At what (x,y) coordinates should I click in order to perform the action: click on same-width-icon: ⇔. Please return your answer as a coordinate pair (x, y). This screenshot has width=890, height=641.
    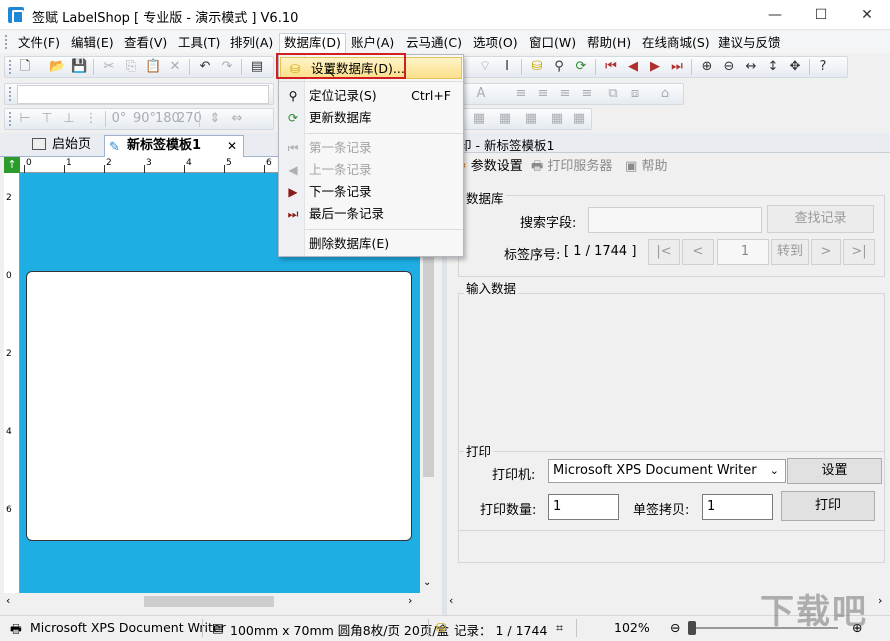
    Looking at the image, I should click on (237, 119).